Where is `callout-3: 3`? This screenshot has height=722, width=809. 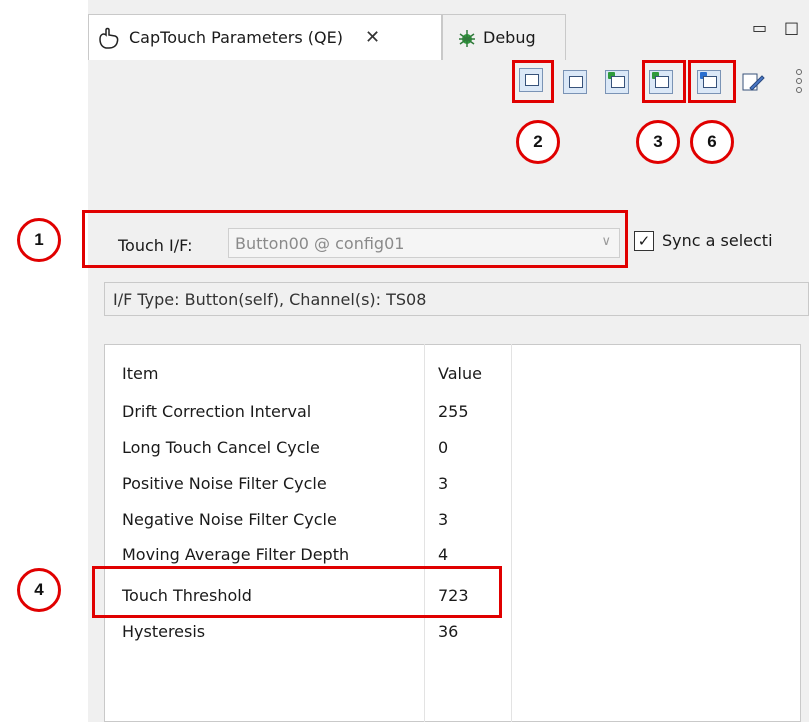
callout-3: 3 is located at coordinates (658, 142).